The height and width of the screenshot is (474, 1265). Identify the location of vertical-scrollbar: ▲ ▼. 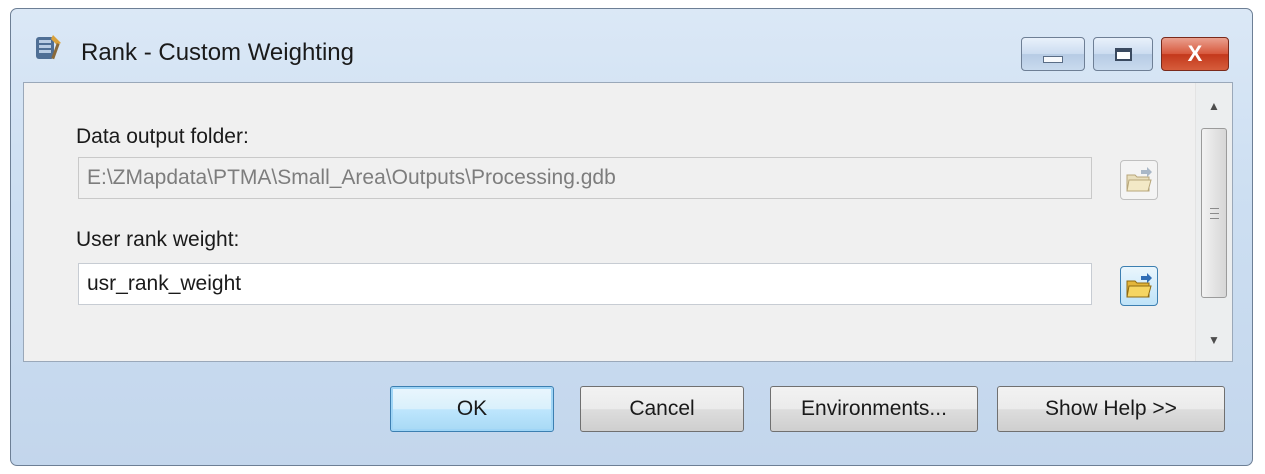
(1213, 222).